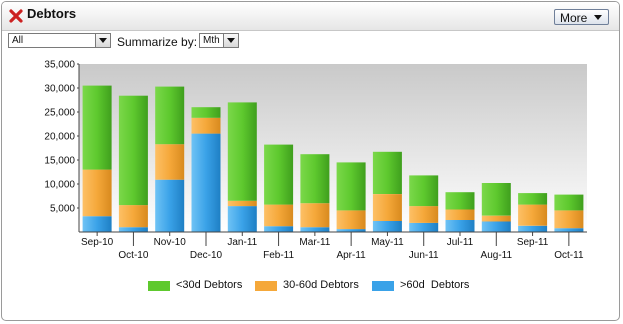  Describe the element at coordinates (133, 255) in the screenshot. I see `x-tick-label: Oct-10` at that location.